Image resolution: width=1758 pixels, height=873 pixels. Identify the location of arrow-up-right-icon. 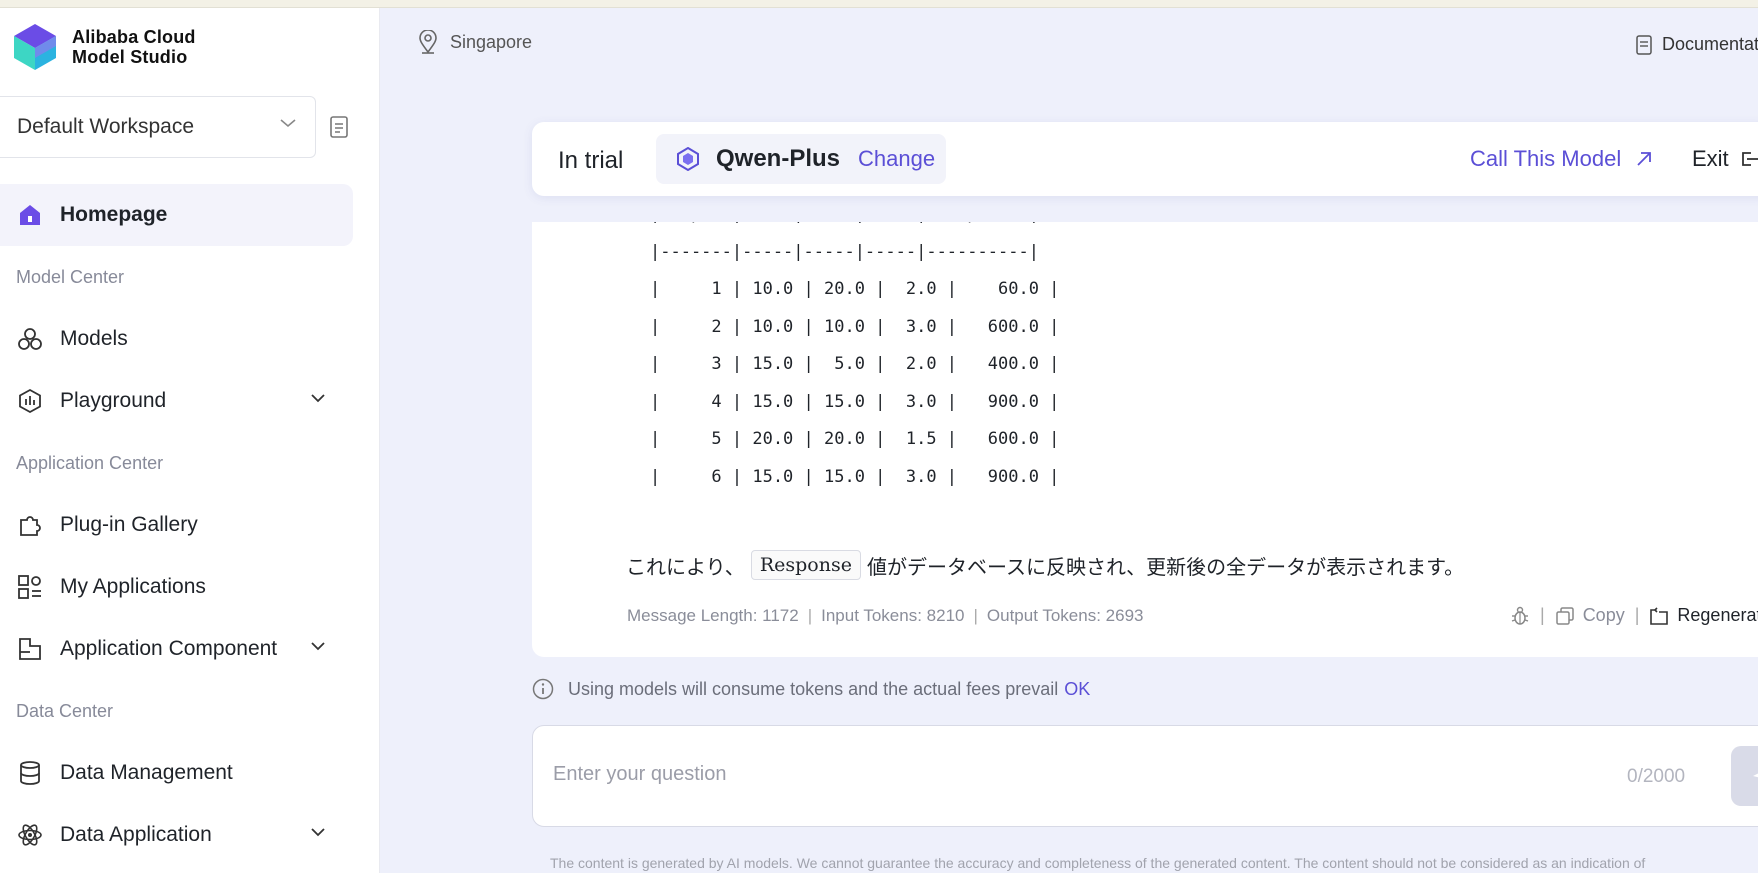
(1644, 159).